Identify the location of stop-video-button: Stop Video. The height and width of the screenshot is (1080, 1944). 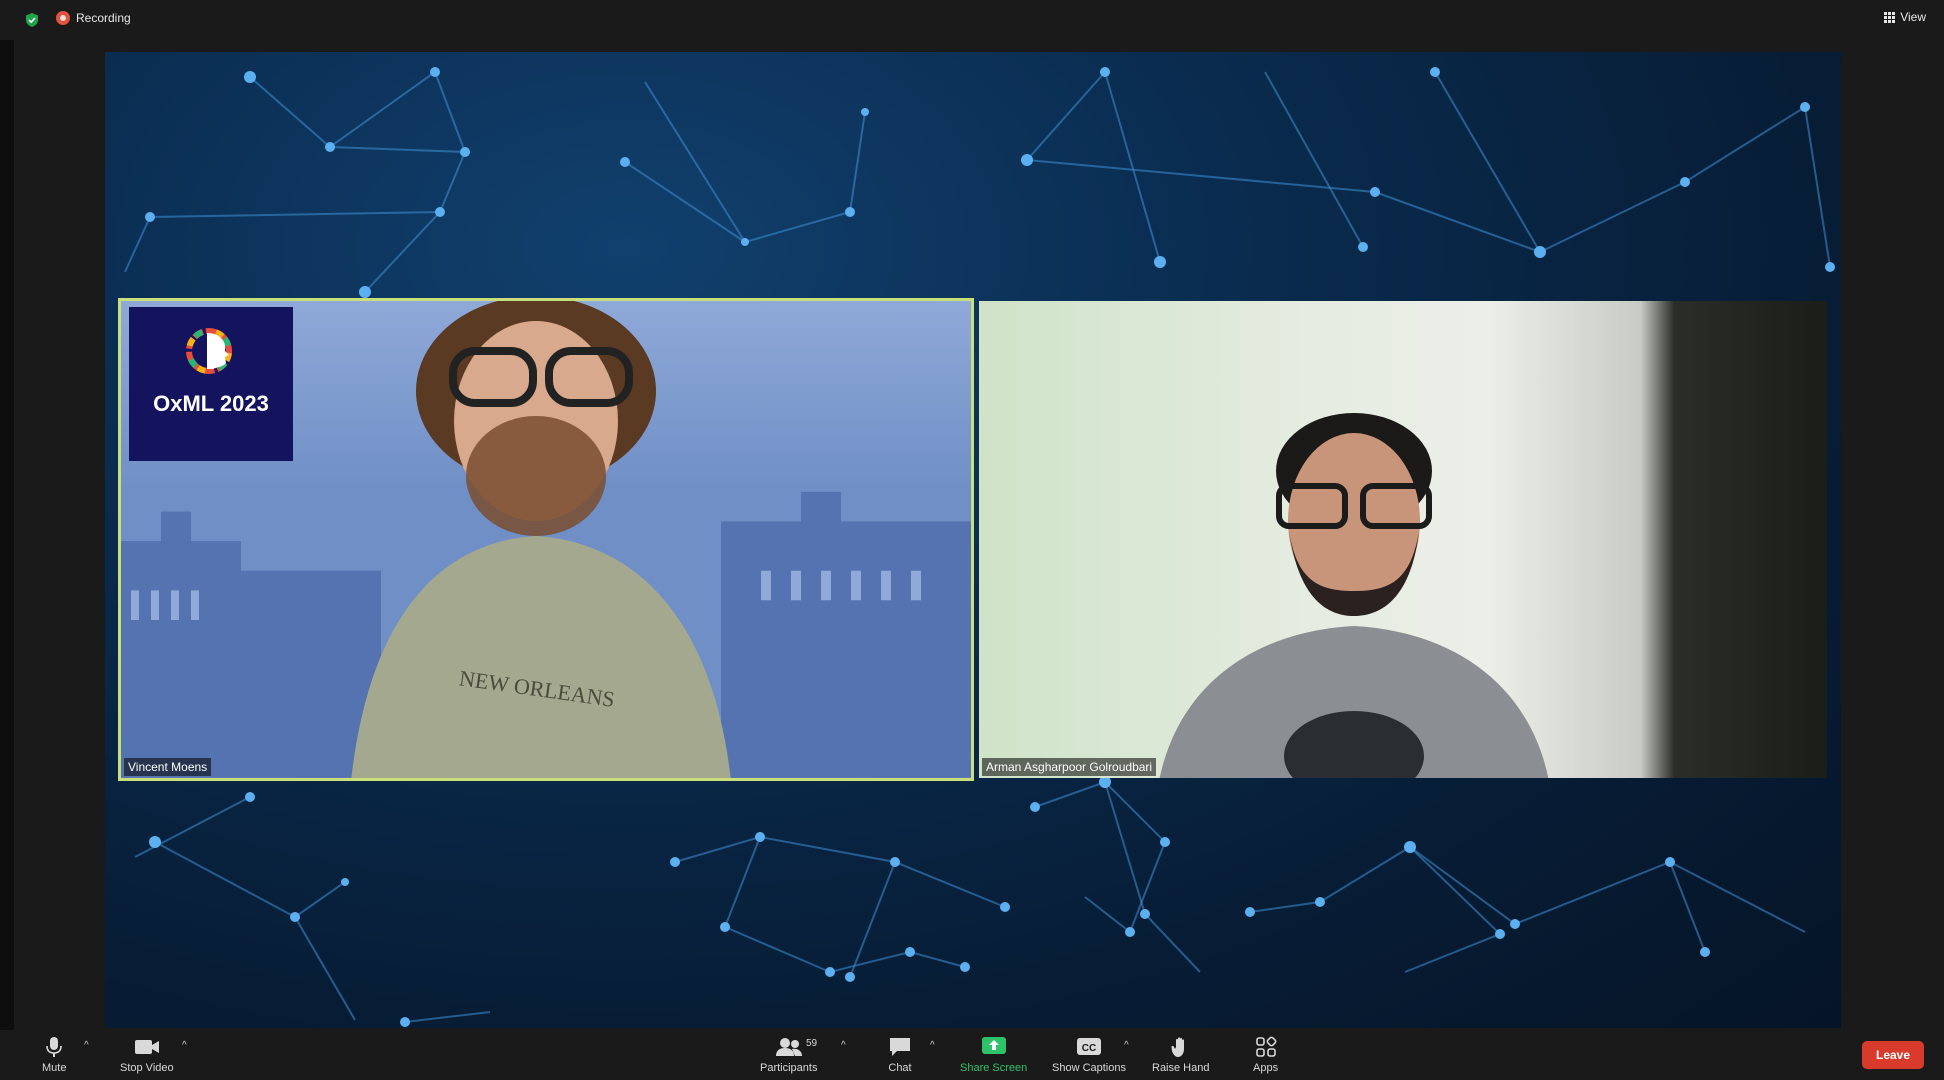
(147, 1055).